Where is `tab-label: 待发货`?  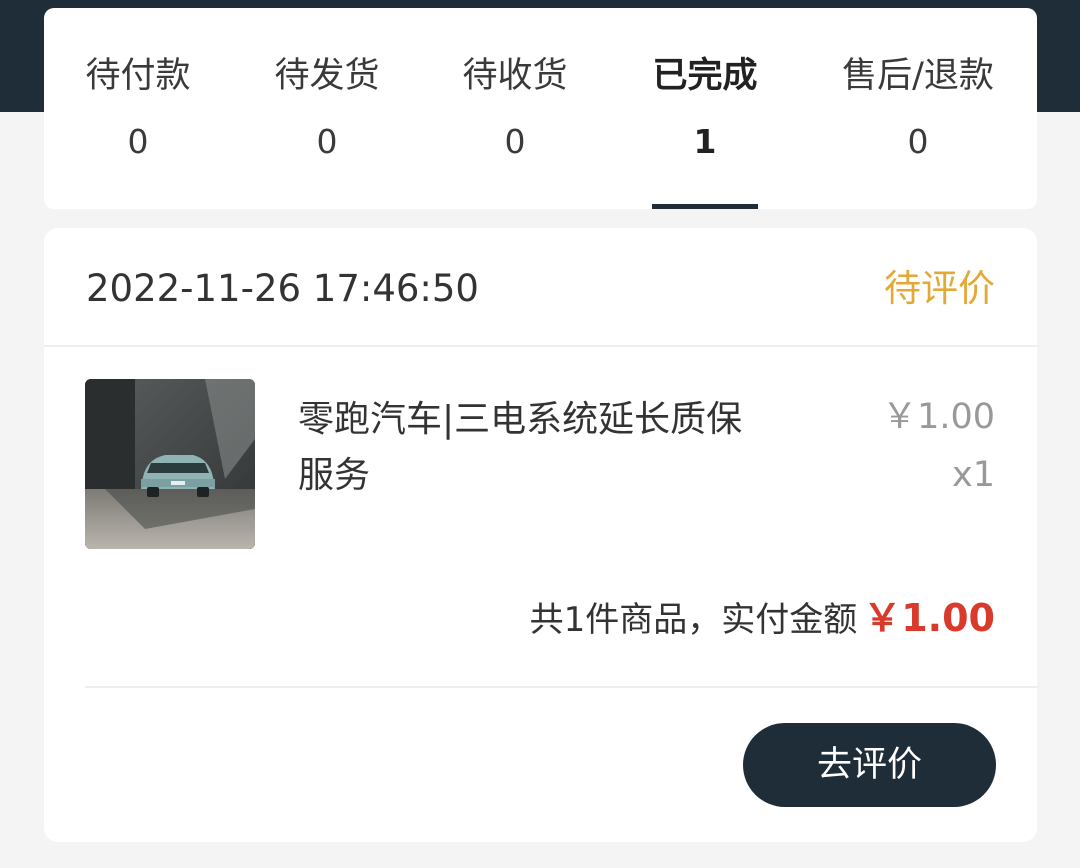 tab-label: 待发货 is located at coordinates (327, 76).